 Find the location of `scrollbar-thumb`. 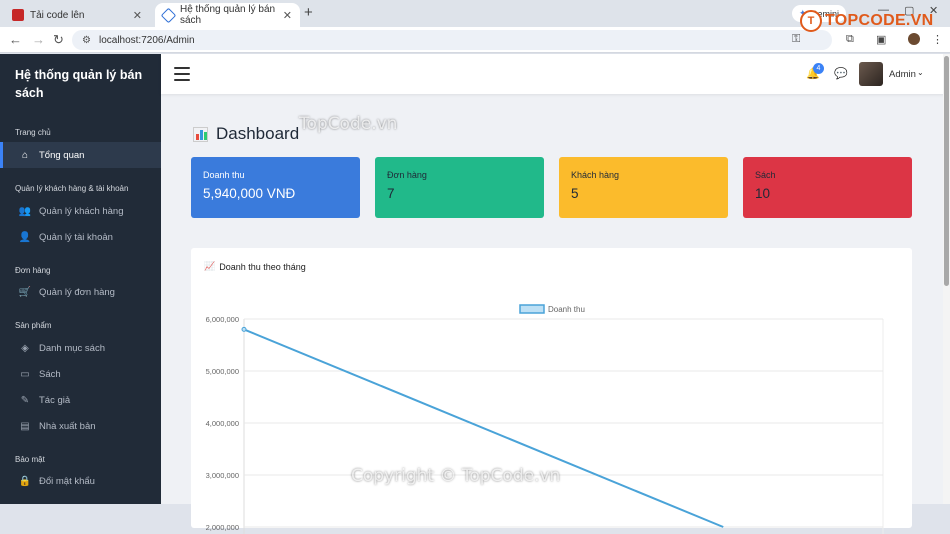

scrollbar-thumb is located at coordinates (946, 171).